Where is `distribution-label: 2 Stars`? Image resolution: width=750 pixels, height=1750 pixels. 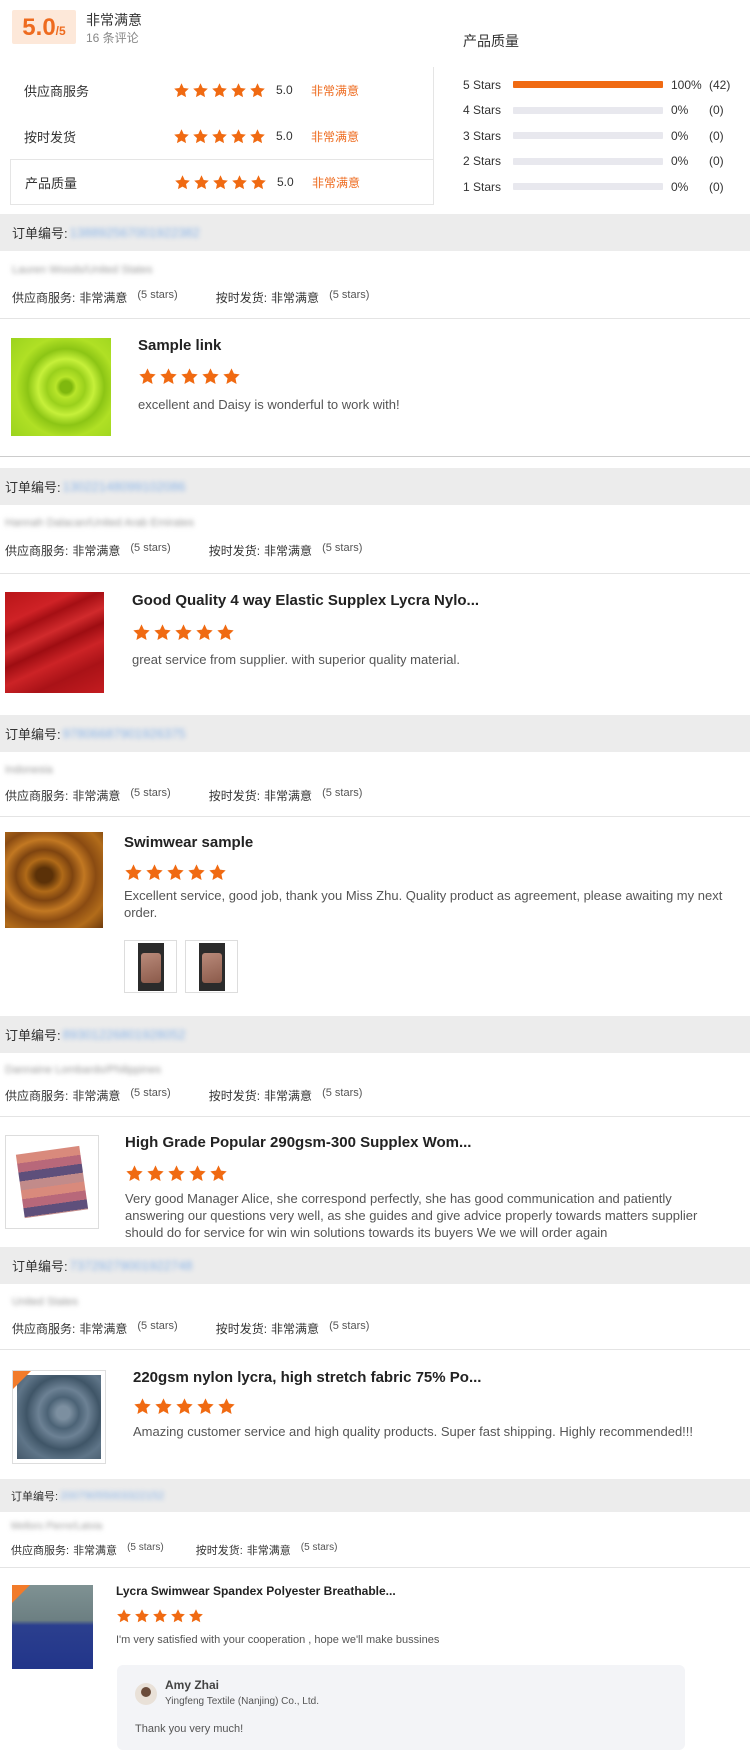 distribution-label: 2 Stars is located at coordinates (482, 161).